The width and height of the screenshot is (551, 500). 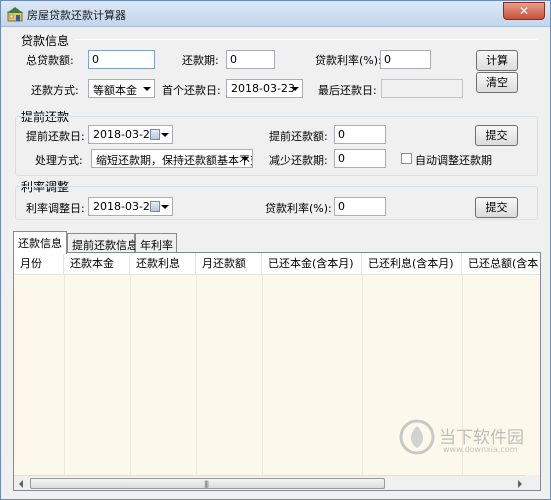 I want to click on repay-period-input: 0, so click(x=250, y=59).